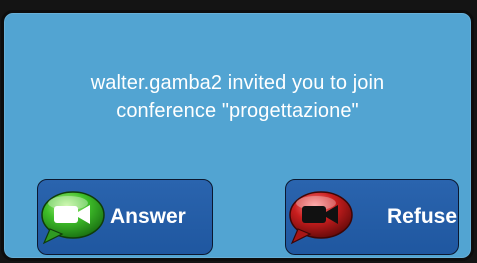  Describe the element at coordinates (237, 83) in the screenshot. I see `invite-message-line-1: walter.gamba2 invited you to join` at that location.